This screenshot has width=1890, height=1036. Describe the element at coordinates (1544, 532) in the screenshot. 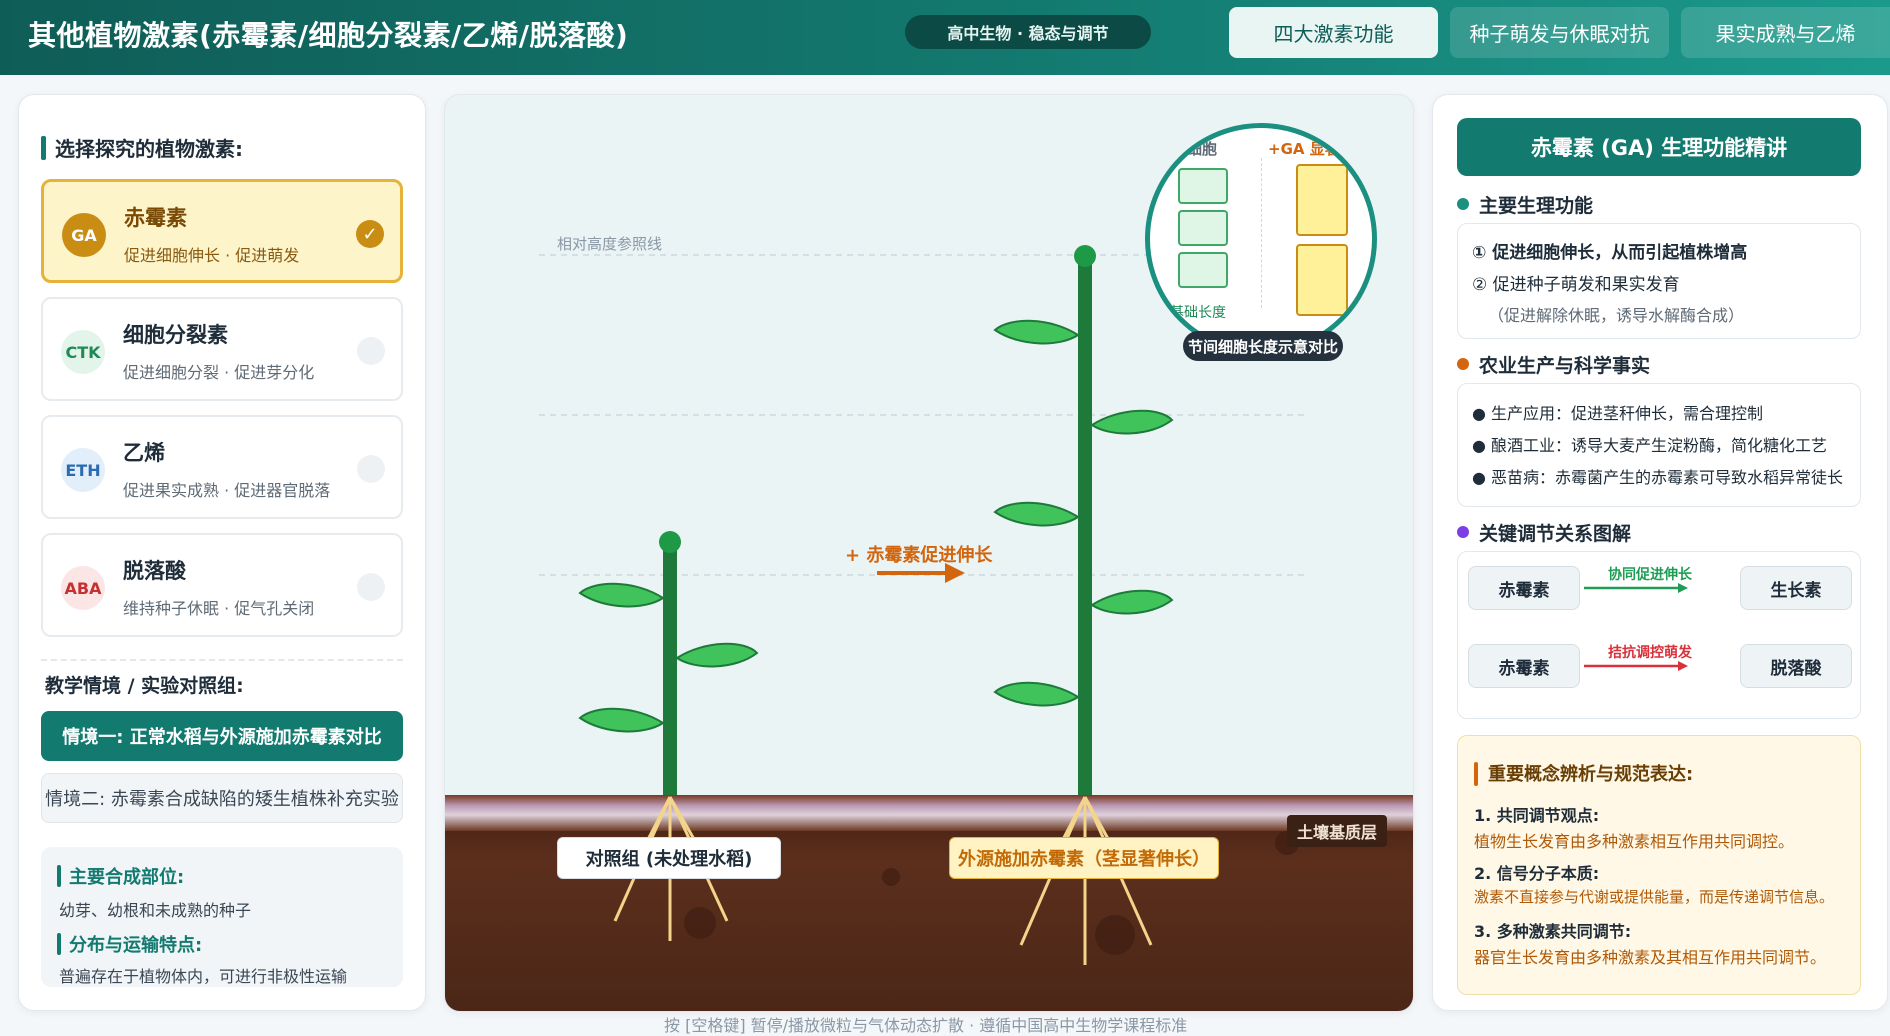

I see `relations-heading: 关键调节关系图解` at that location.